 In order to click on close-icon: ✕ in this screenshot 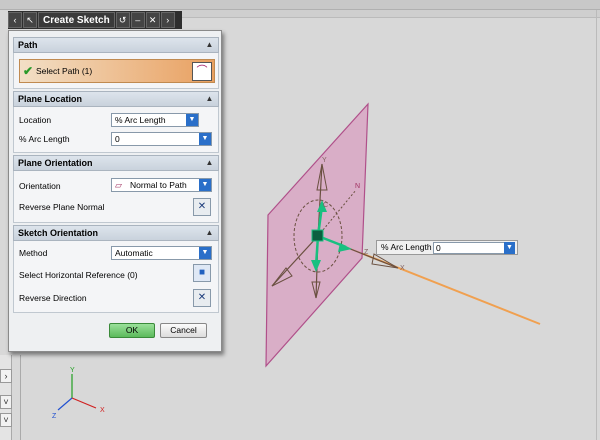, I will do `click(152, 20)`.